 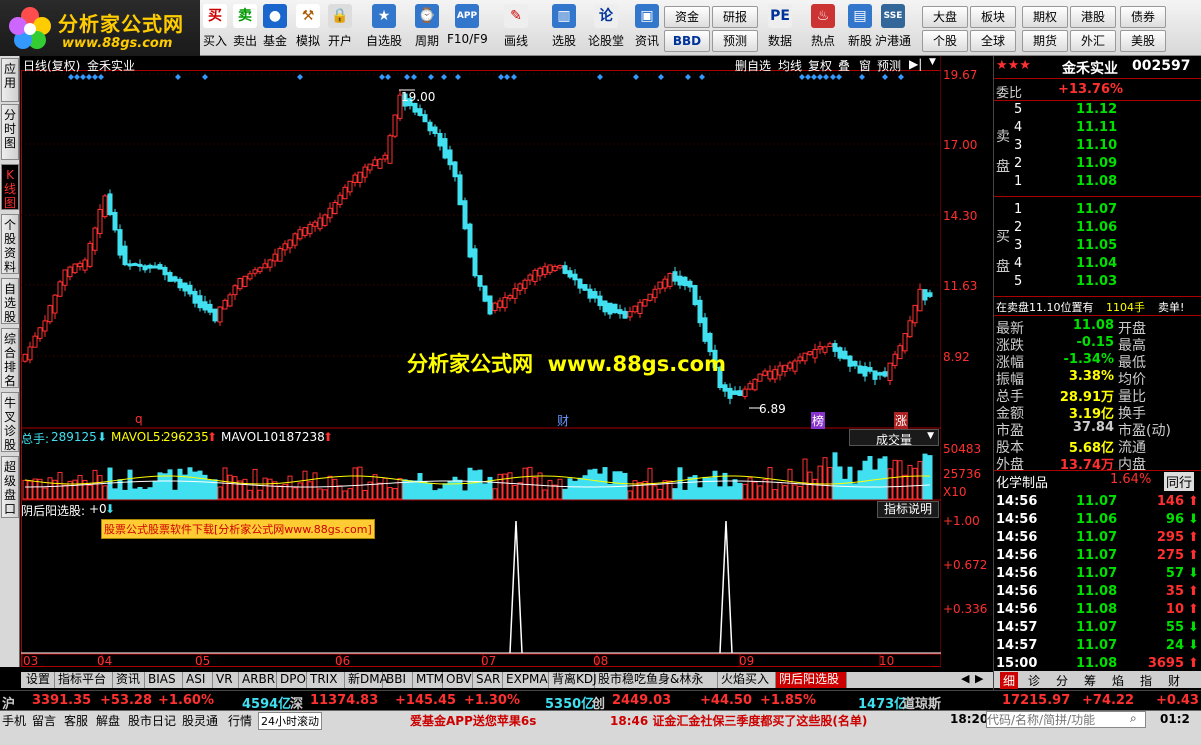 What do you see at coordinates (427, 28) in the screenshot?
I see `toolbar-button-6: ⌚ 周期` at bounding box center [427, 28].